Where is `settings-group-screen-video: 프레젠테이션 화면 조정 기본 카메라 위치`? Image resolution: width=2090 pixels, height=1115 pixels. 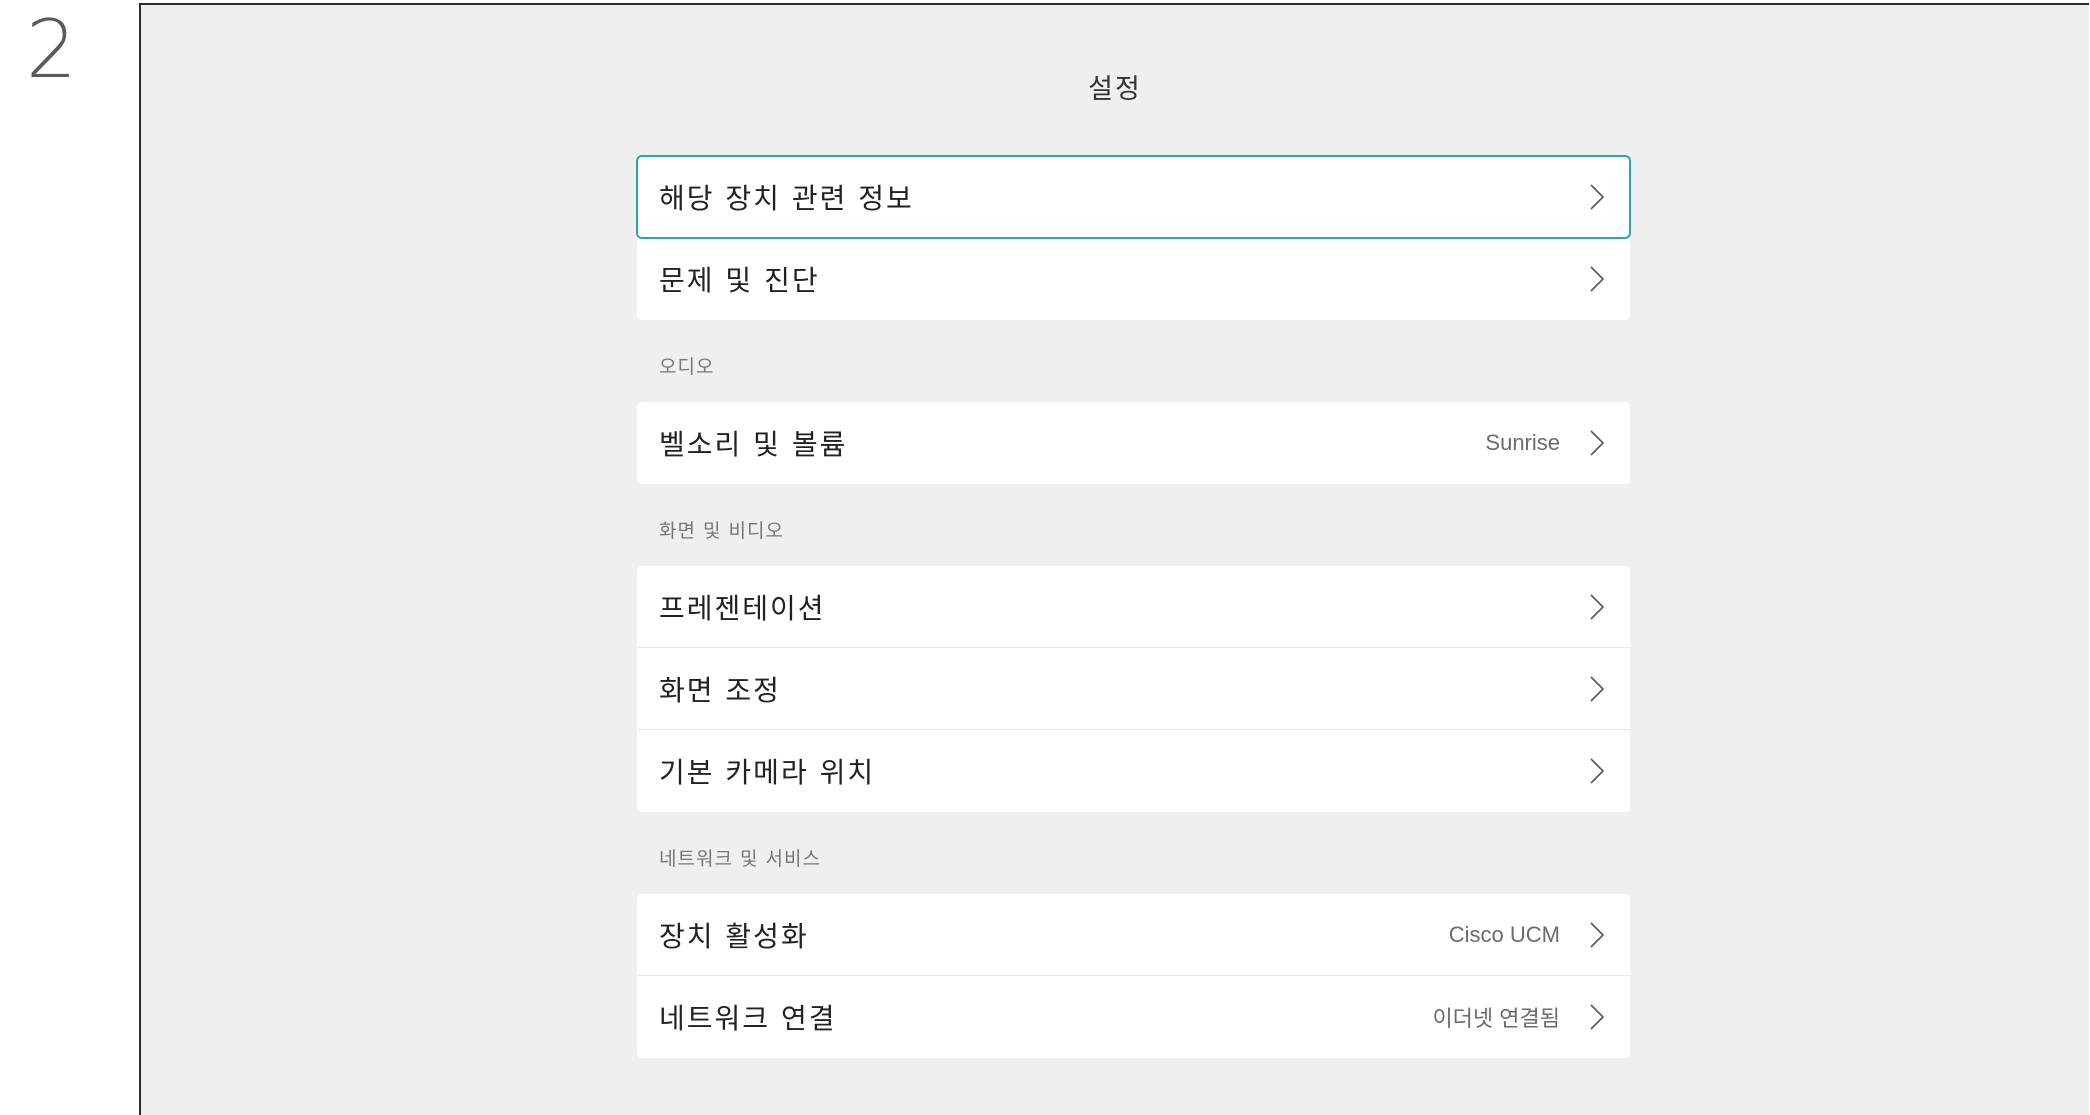 settings-group-screen-video: 프레젠테이션 화면 조정 기본 카메라 위치 is located at coordinates (1133, 689).